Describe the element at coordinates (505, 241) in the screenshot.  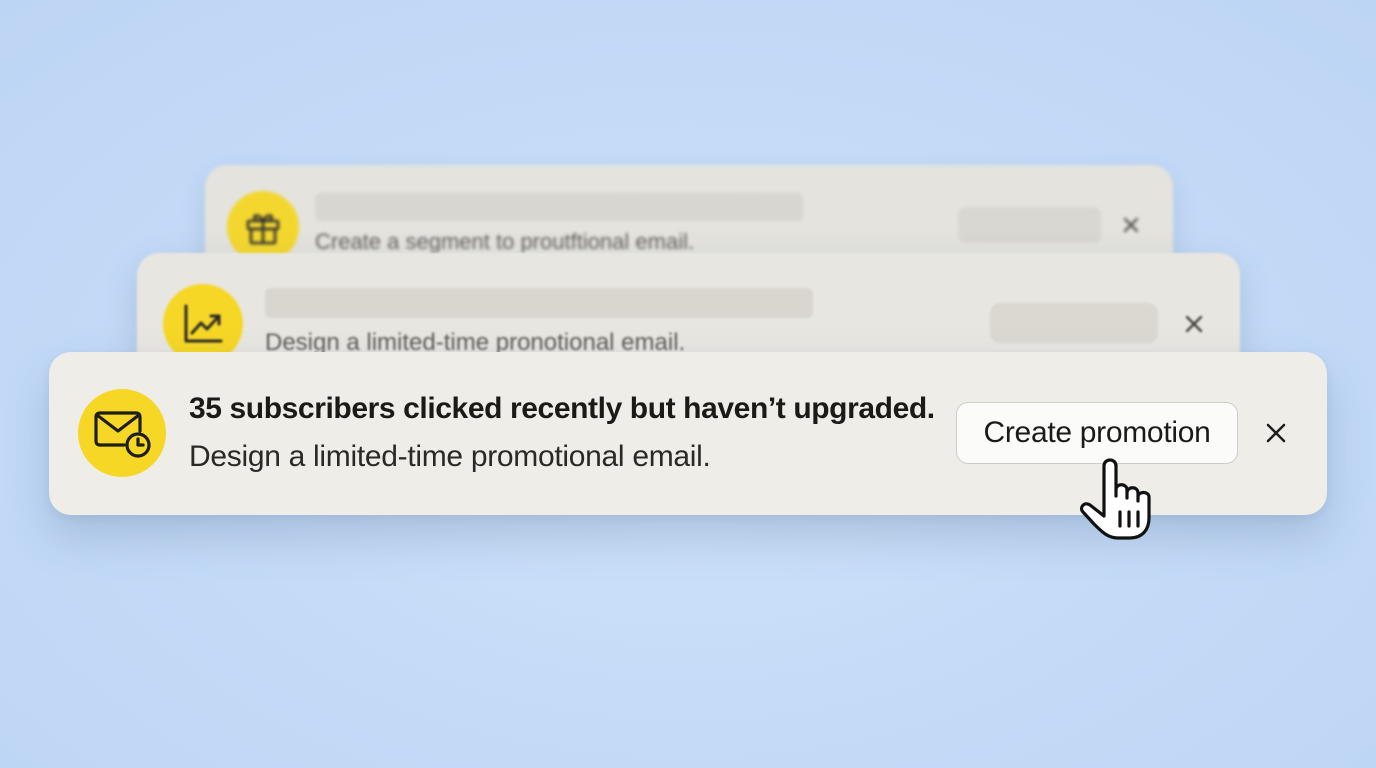
I see `notification-description: Create a segment to proutftional email.` at that location.